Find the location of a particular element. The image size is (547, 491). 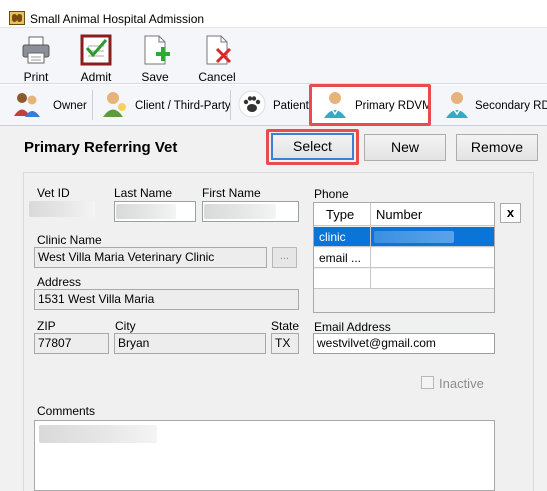

city-field: Bryan is located at coordinates (190, 343).